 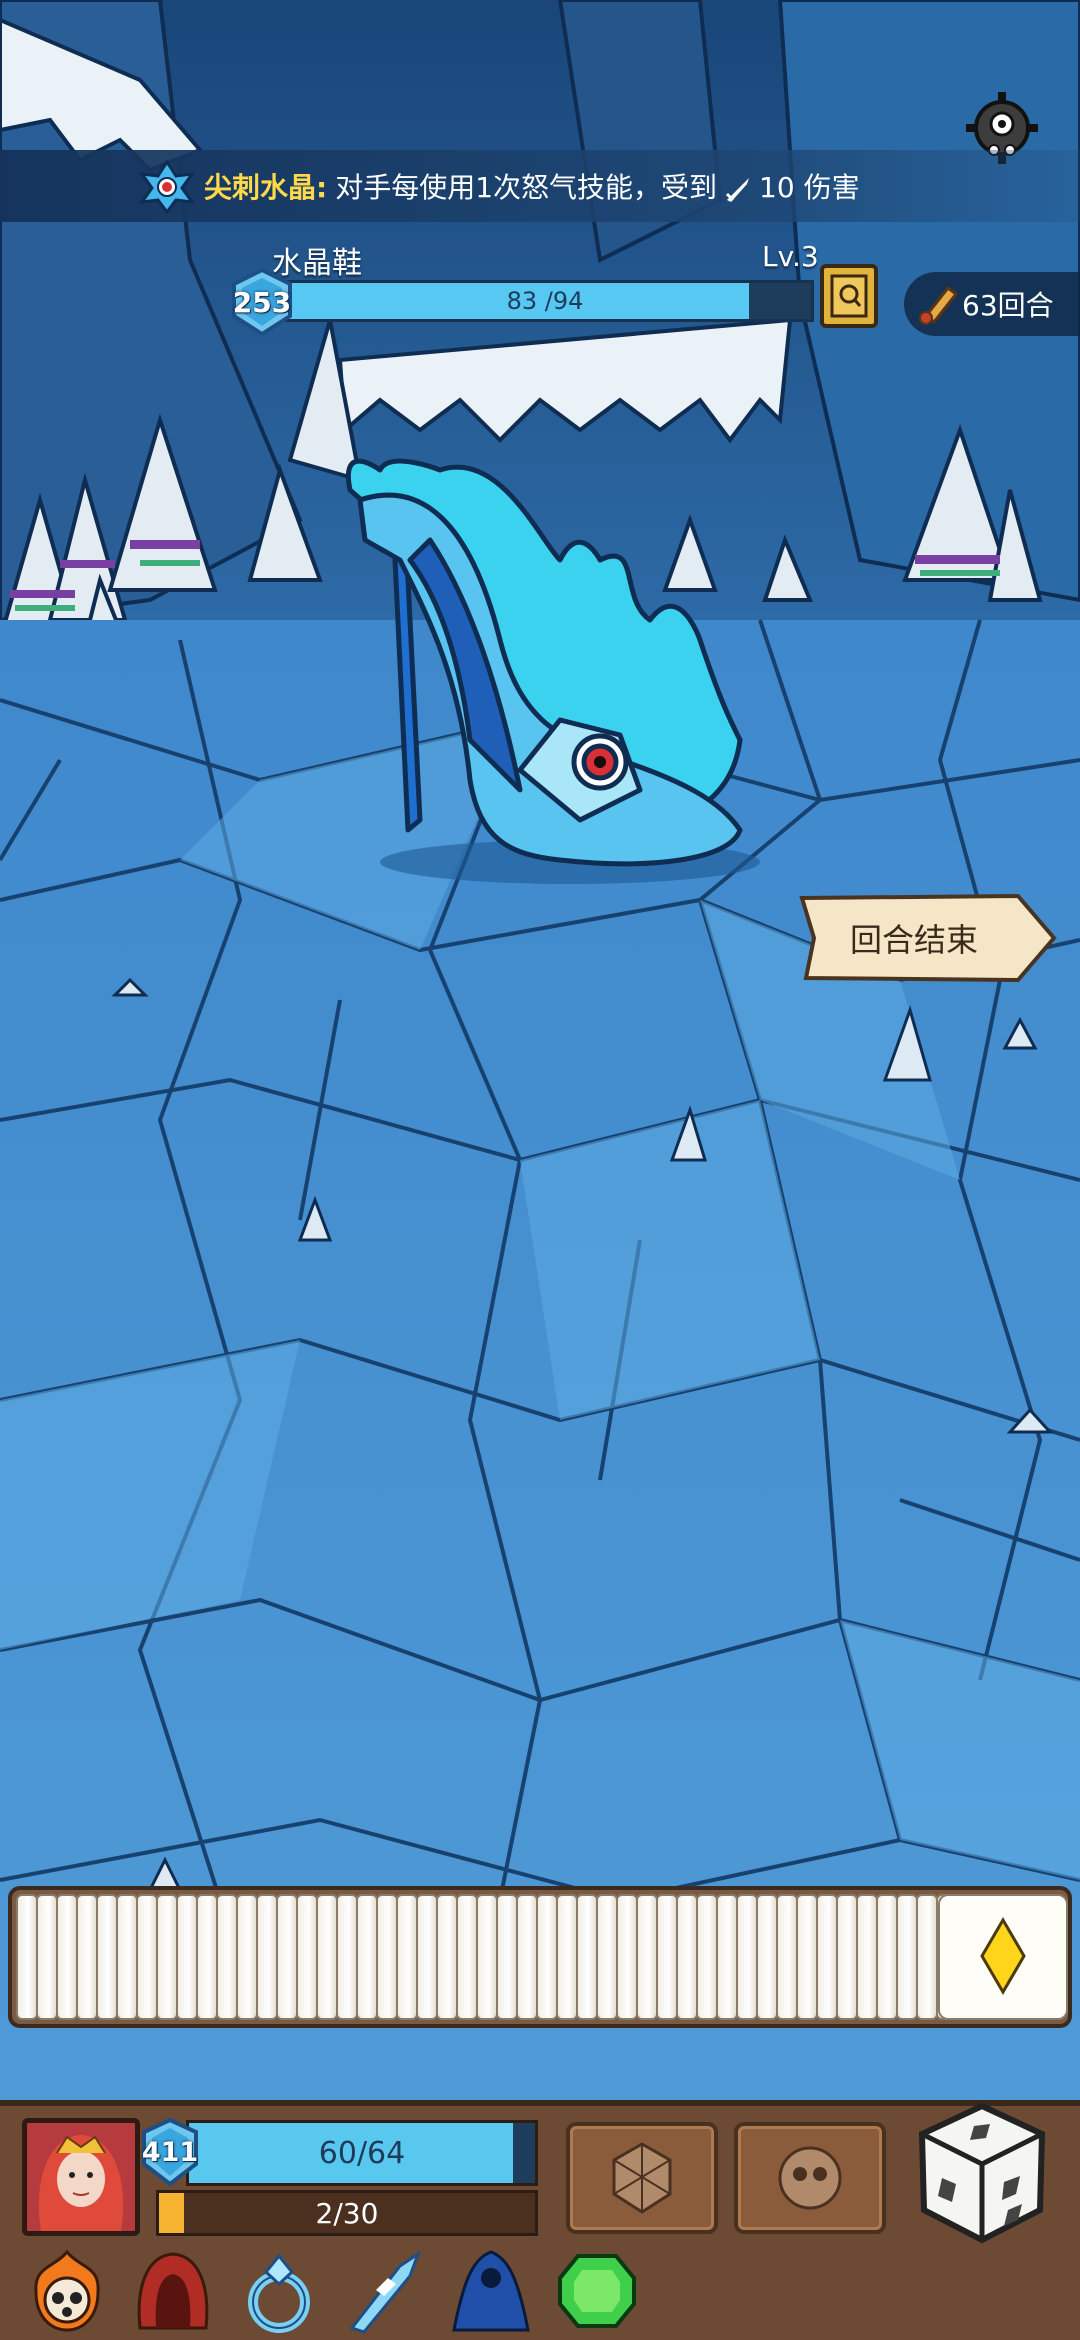 I want to click on crystal-ring-icon, so click(x=279, y=2291).